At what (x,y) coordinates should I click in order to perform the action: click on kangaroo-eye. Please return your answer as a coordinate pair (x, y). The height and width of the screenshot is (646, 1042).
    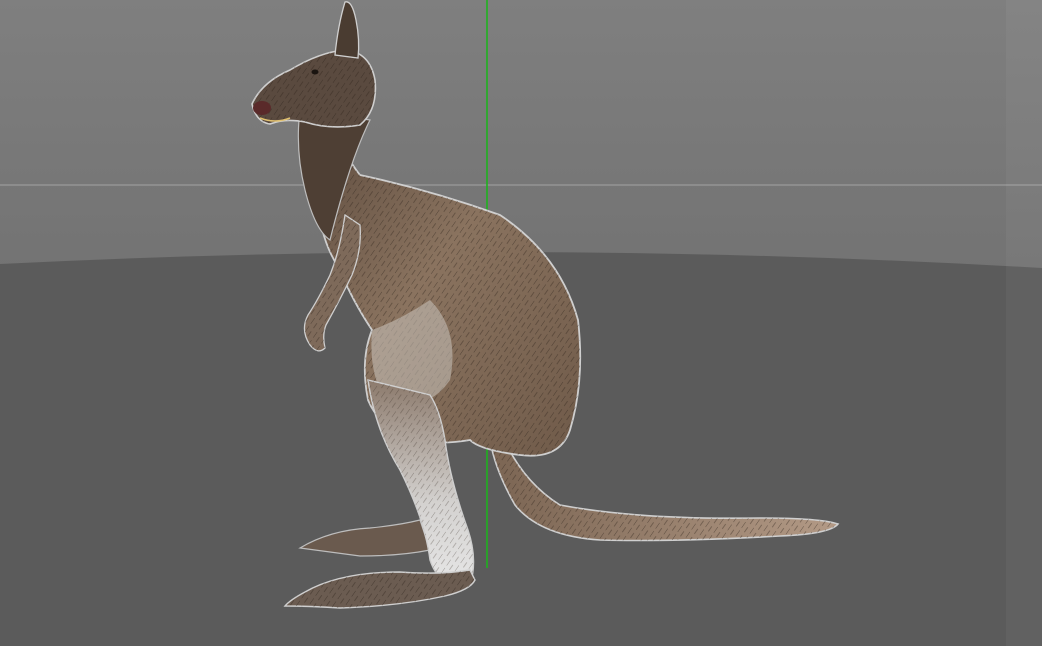
    Looking at the image, I should click on (315, 72).